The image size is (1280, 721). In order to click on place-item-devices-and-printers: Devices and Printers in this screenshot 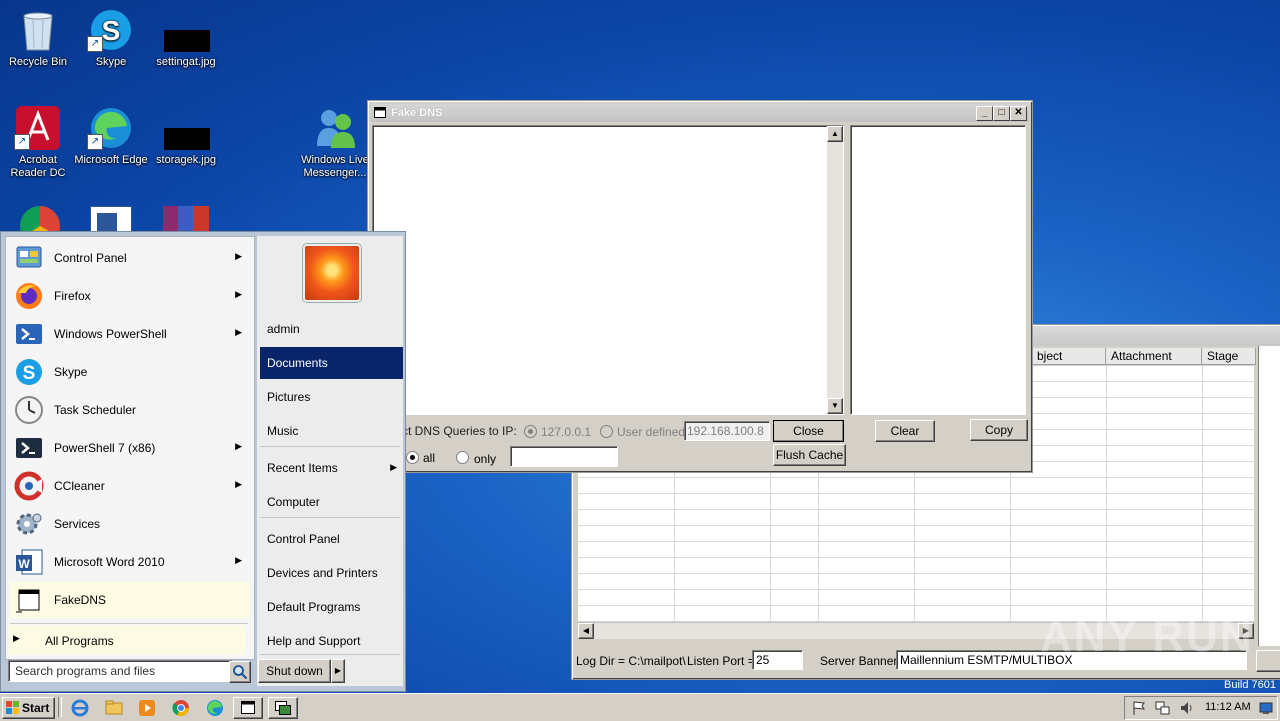, I will do `click(331, 573)`.